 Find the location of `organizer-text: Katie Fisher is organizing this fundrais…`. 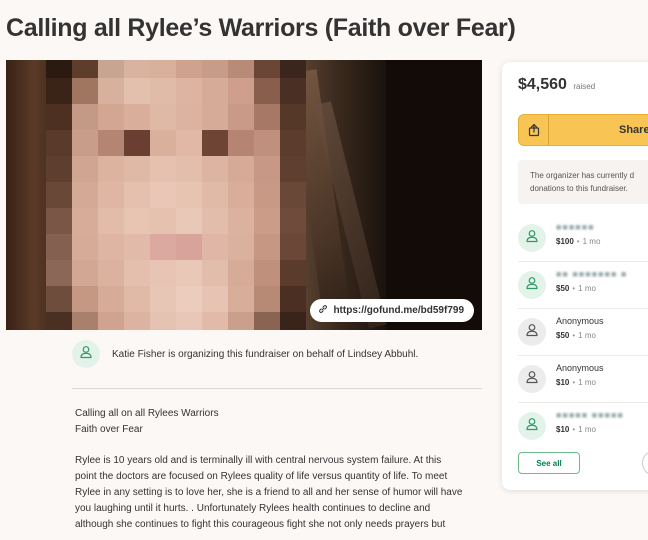

organizer-text: Katie Fisher is organizing this fundrais… is located at coordinates (265, 354).